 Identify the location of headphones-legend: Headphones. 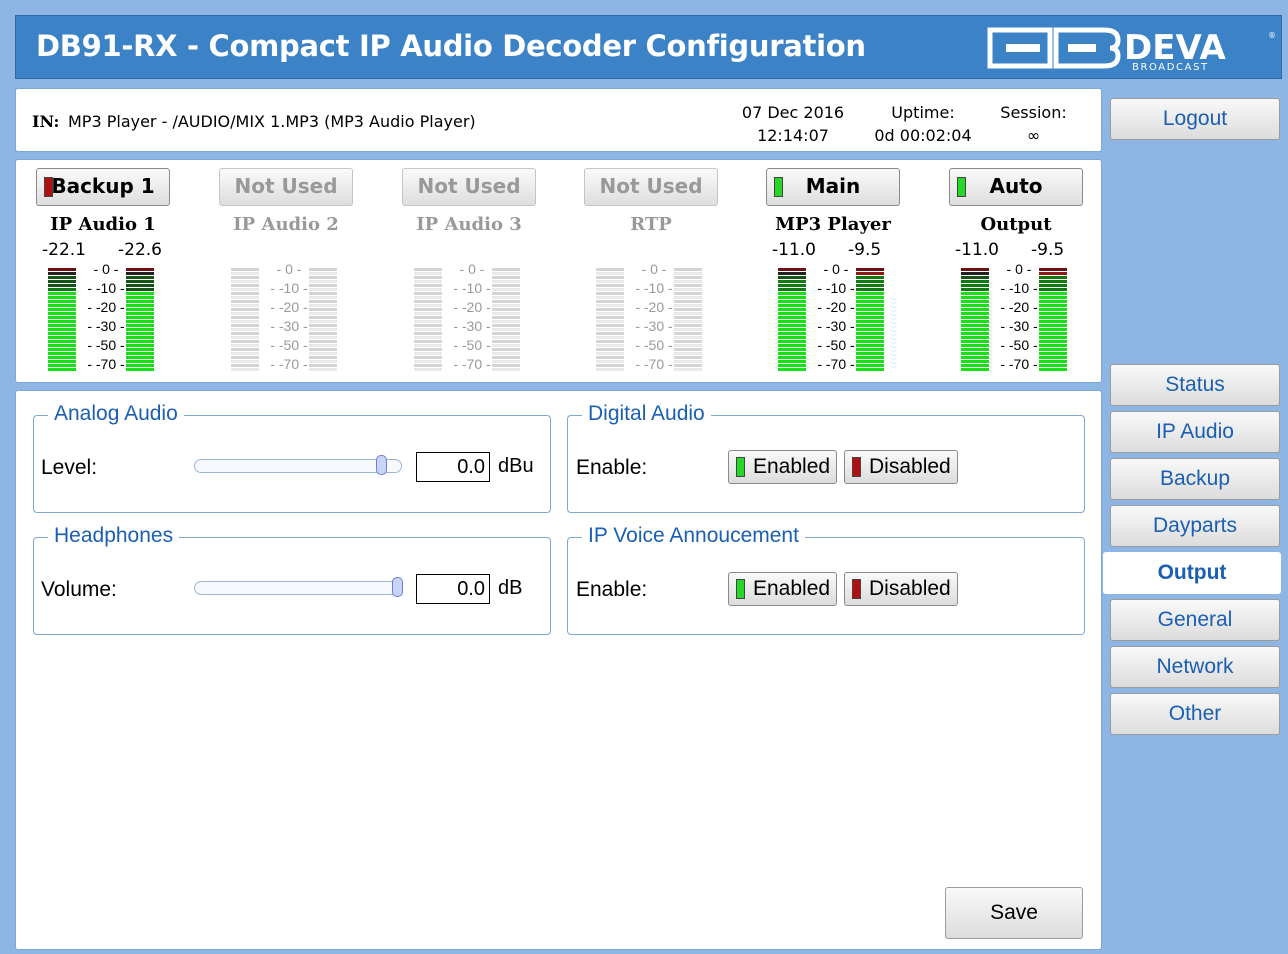
(114, 536).